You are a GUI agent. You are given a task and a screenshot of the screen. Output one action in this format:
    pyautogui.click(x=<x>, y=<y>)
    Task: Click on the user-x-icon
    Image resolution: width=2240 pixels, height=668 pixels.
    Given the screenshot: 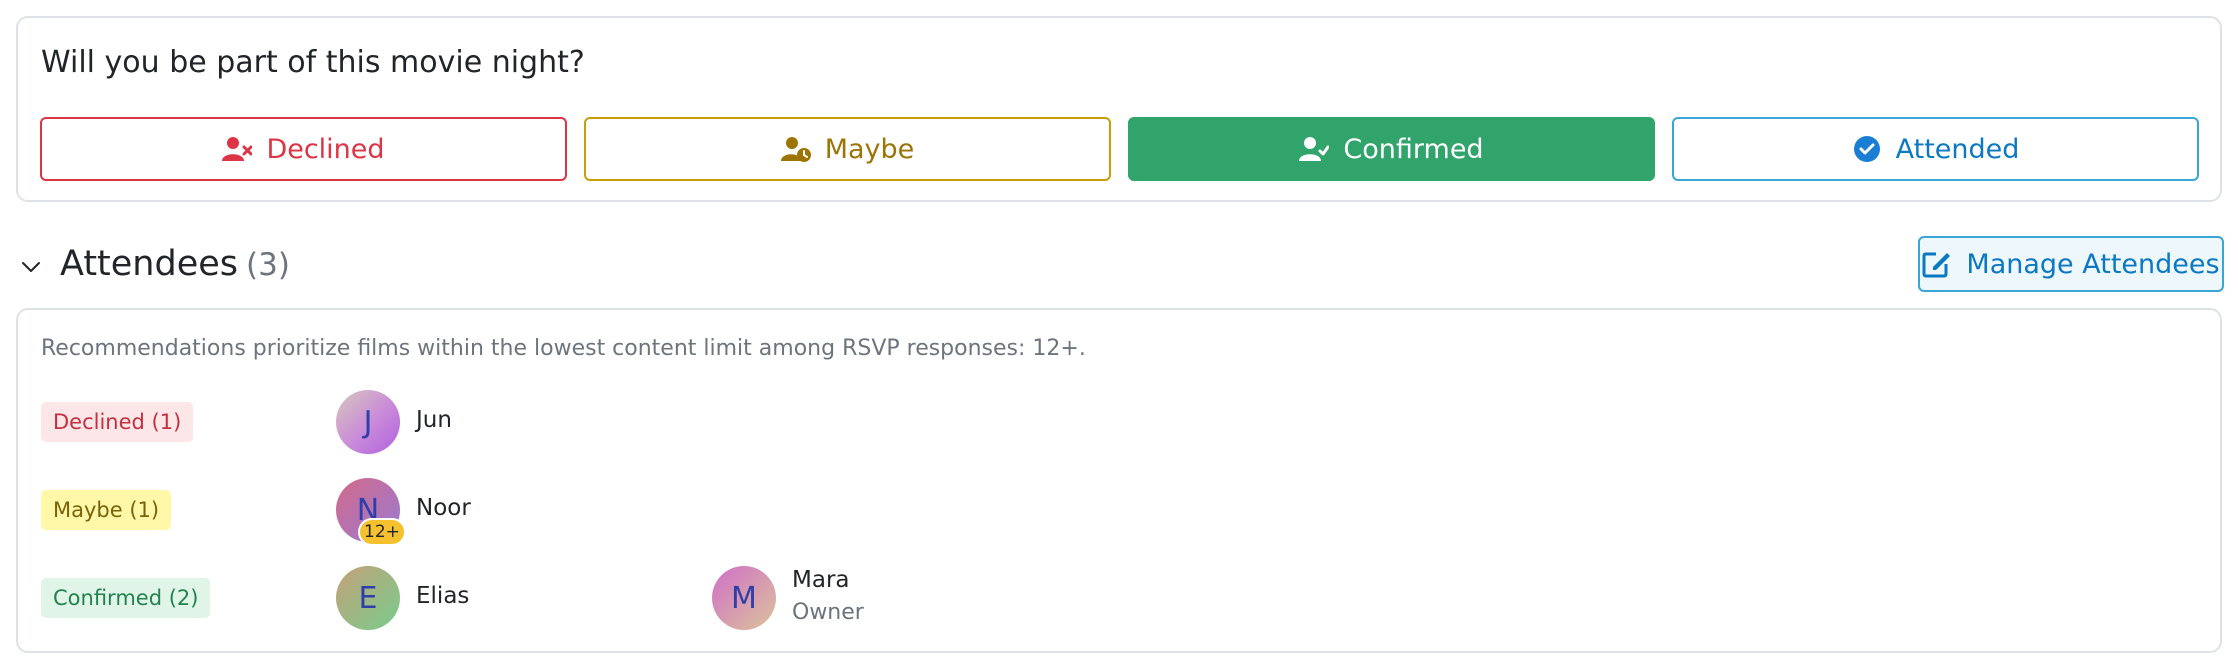 What is the action you would take?
    pyautogui.click(x=237, y=149)
    